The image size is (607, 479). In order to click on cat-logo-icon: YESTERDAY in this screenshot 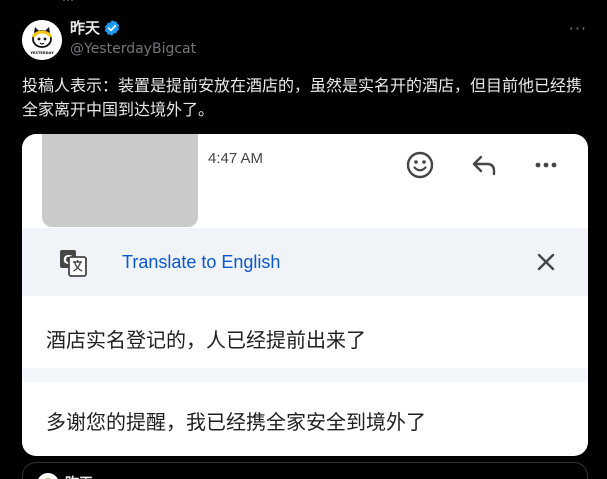, I will do `click(42, 40)`.